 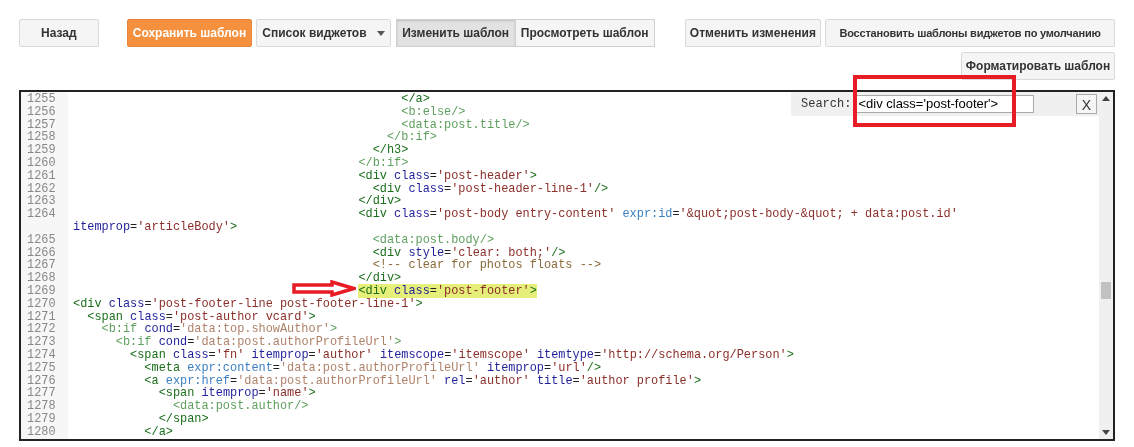 What do you see at coordinates (41, 253) in the screenshot?
I see `line-number: 1266` at bounding box center [41, 253].